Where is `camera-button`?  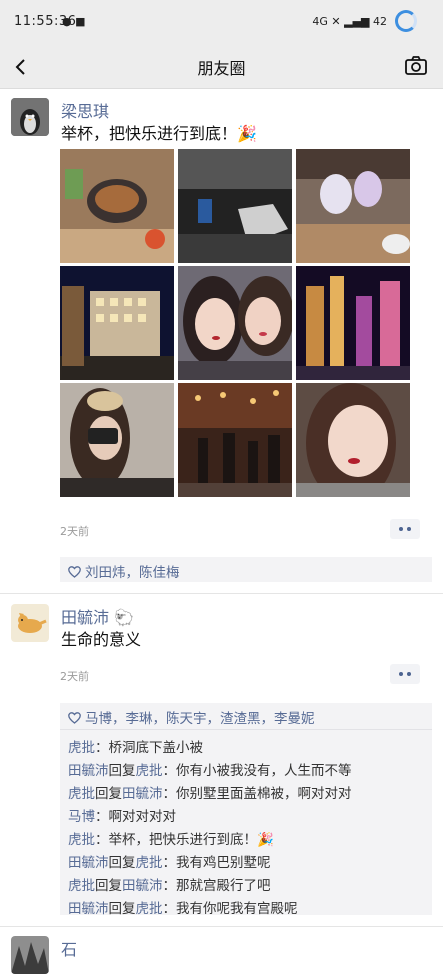
camera-button is located at coordinates (416, 66).